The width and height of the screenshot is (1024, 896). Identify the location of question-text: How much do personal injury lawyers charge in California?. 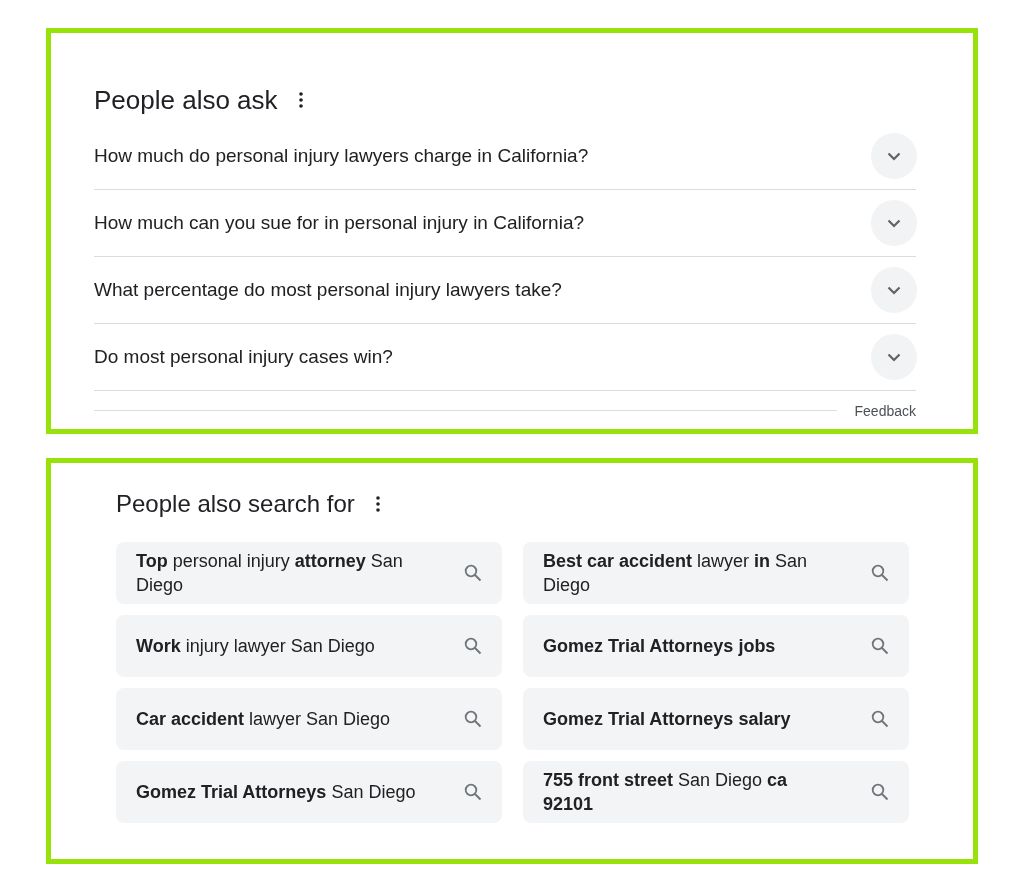
(341, 156).